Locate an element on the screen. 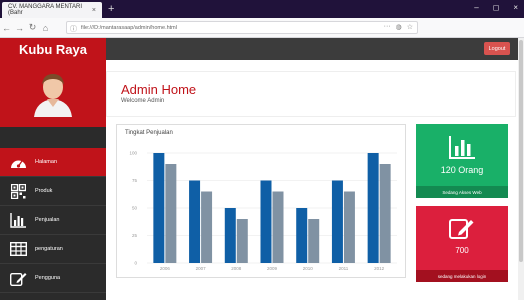  url-text: file:///D:/mantarasaap/admin/home.html is located at coordinates (129, 27).